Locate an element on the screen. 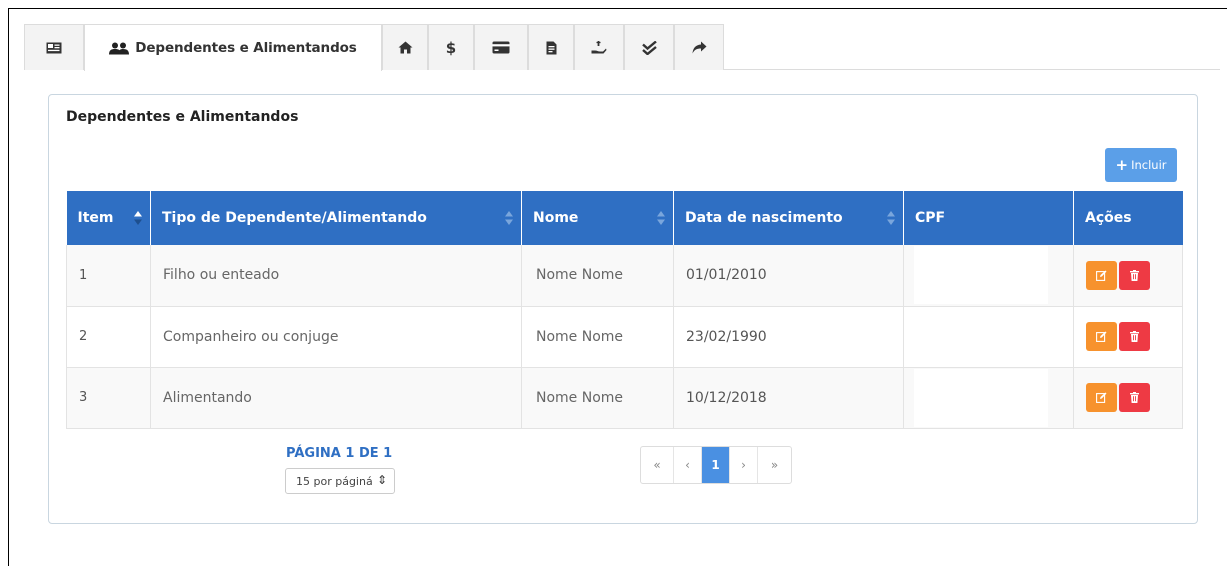 The image size is (1227, 566). table-row: 3 Alimentando Nome Nome 10/12/2018 is located at coordinates (624, 398).